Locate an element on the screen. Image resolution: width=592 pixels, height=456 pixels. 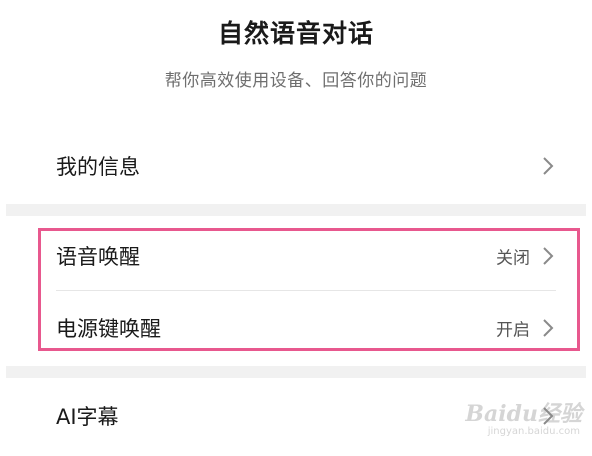
ai-subtitles-label: AI字幕 is located at coordinates (87, 417).